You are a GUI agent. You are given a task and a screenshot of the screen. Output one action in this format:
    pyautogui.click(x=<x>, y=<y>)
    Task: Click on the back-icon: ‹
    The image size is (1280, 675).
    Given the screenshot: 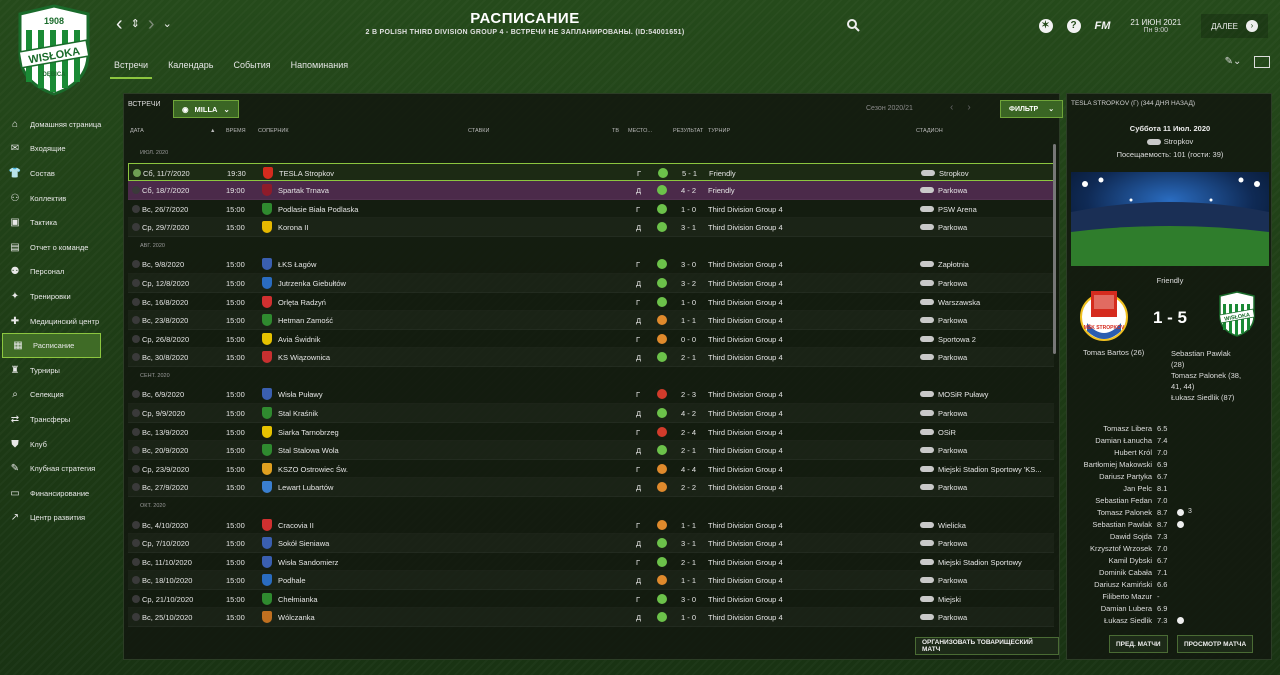 What is the action you would take?
    pyautogui.click(x=119, y=24)
    